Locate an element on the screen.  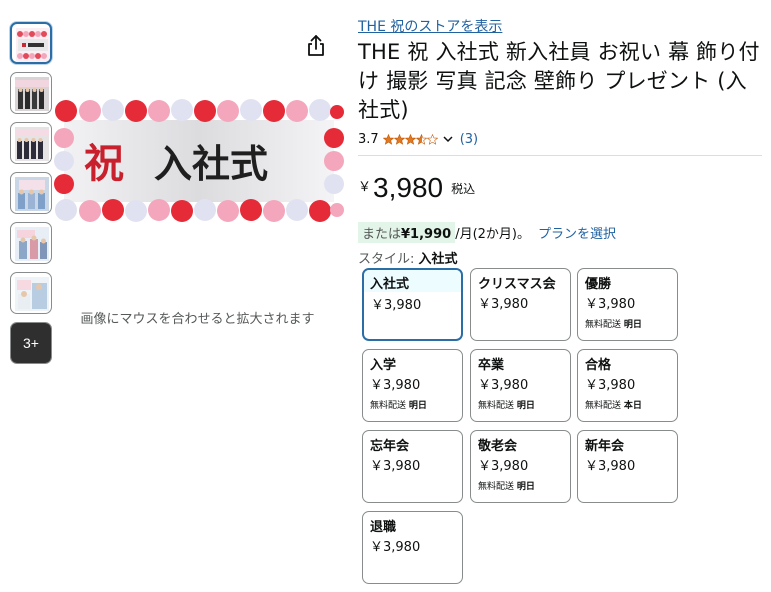
more-images-label: 3+ is located at coordinates (31, 343).